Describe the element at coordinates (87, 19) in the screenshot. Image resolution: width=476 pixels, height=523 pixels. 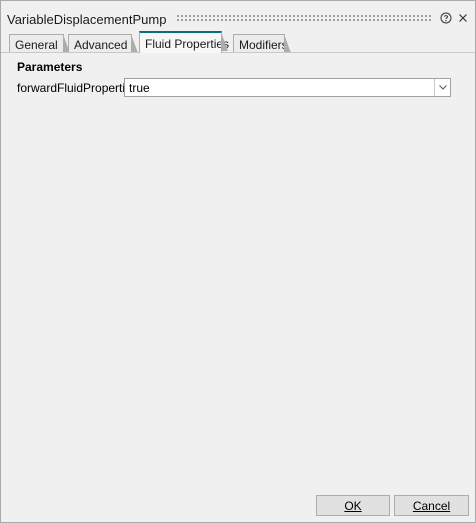
I see `window-title: VariableDisplacementPump` at that location.